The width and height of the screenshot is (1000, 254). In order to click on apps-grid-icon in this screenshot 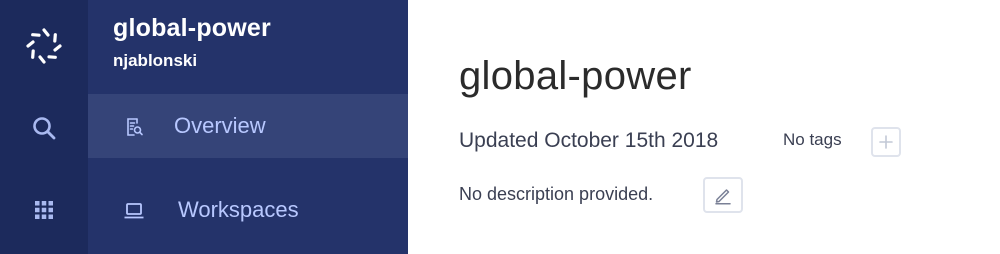, I will do `click(44, 210)`.